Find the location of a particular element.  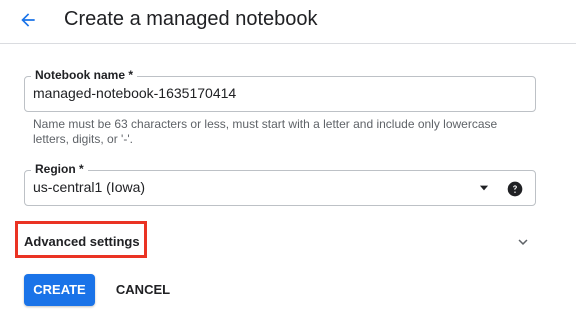

arrow-back-icon is located at coordinates (28, 20).